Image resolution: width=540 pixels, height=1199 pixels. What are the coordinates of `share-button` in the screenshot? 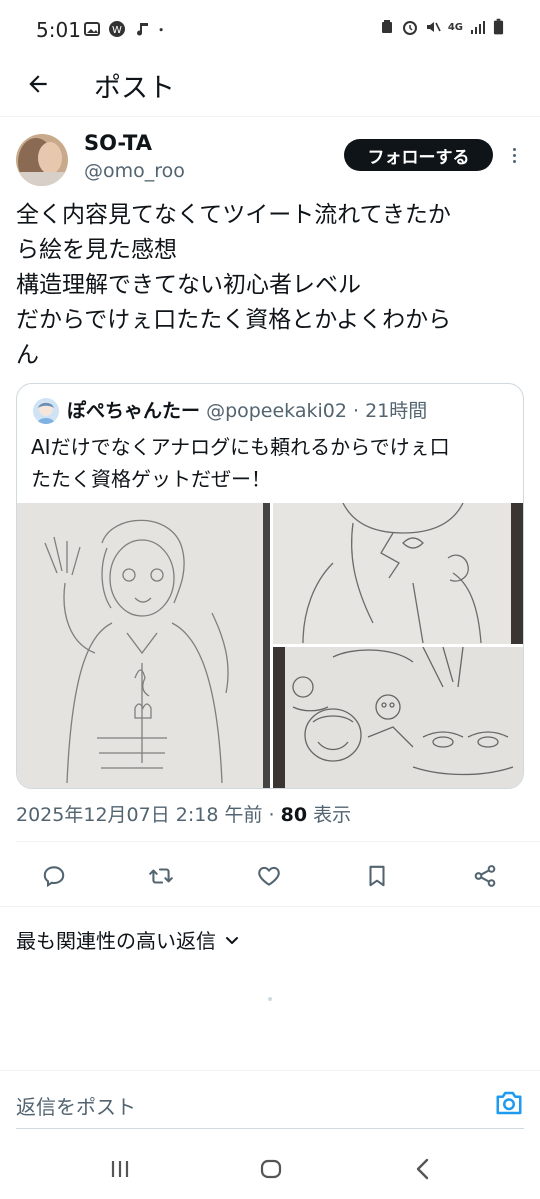 It's located at (485, 876).